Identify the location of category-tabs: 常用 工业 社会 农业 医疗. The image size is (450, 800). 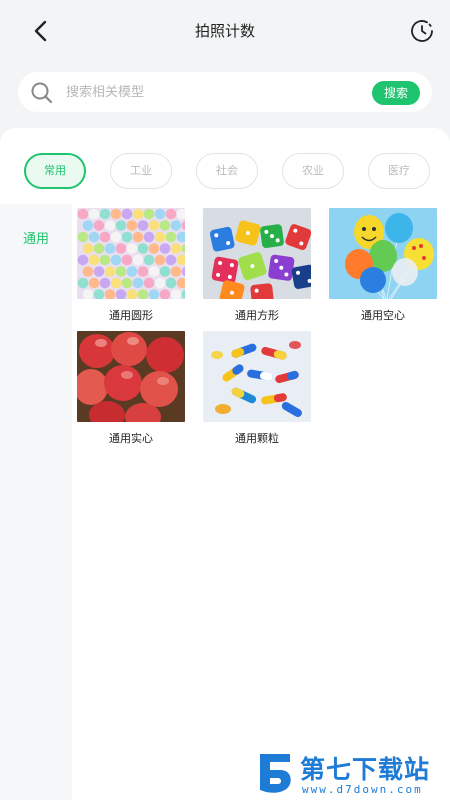
(225, 166).